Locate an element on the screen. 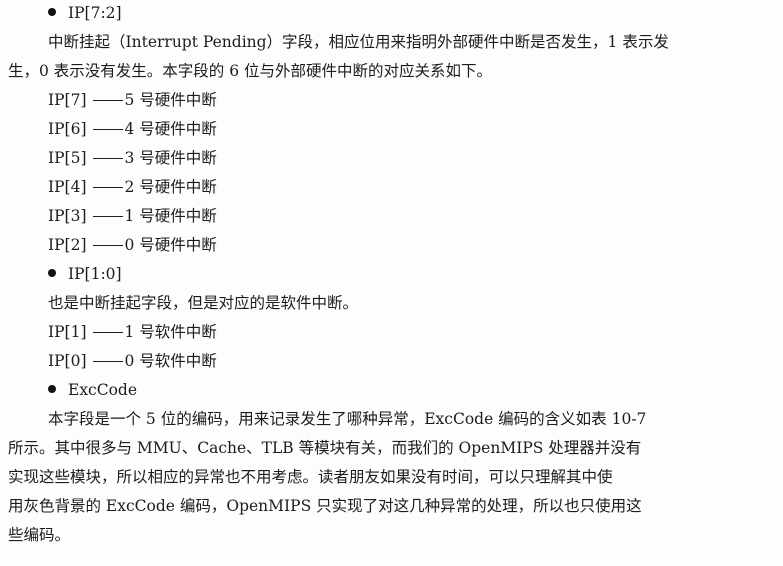 This screenshot has width=783, height=566. bullet-item-ip10: IP[1:0] is located at coordinates (85, 274).